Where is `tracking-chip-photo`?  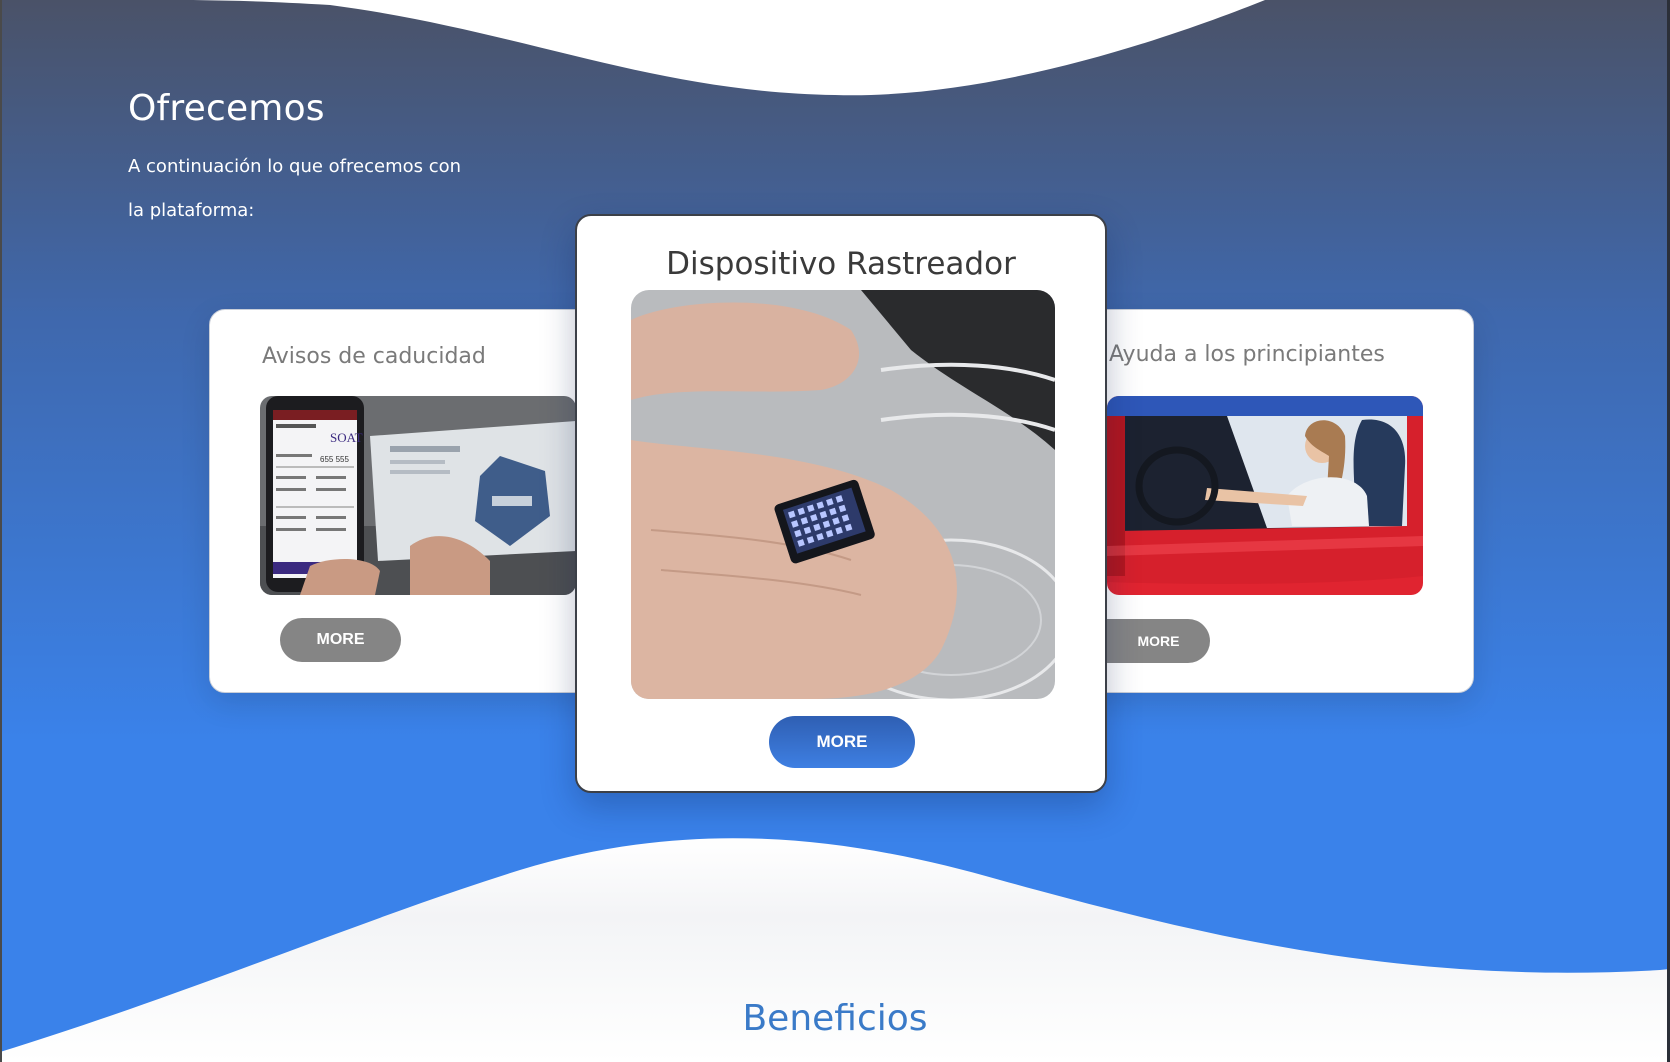 tracking-chip-photo is located at coordinates (843, 494).